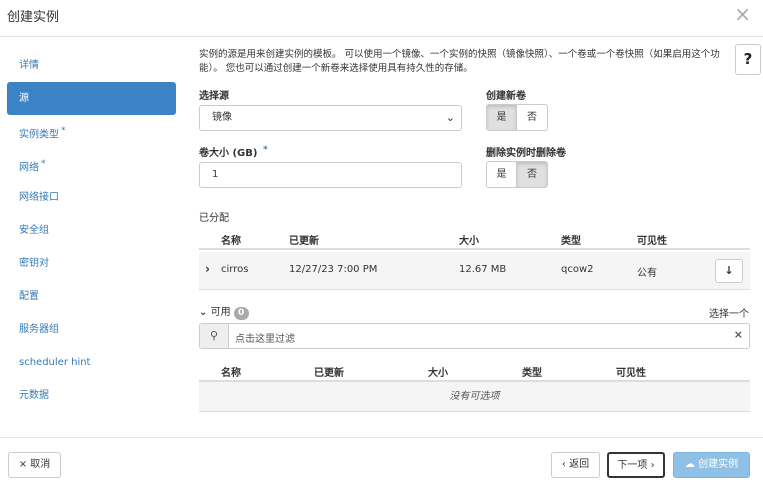 Image resolution: width=763 pixels, height=488 pixels. What do you see at coordinates (506, 96) in the screenshot?
I see `create-volume-label: 创建新卷` at bounding box center [506, 96].